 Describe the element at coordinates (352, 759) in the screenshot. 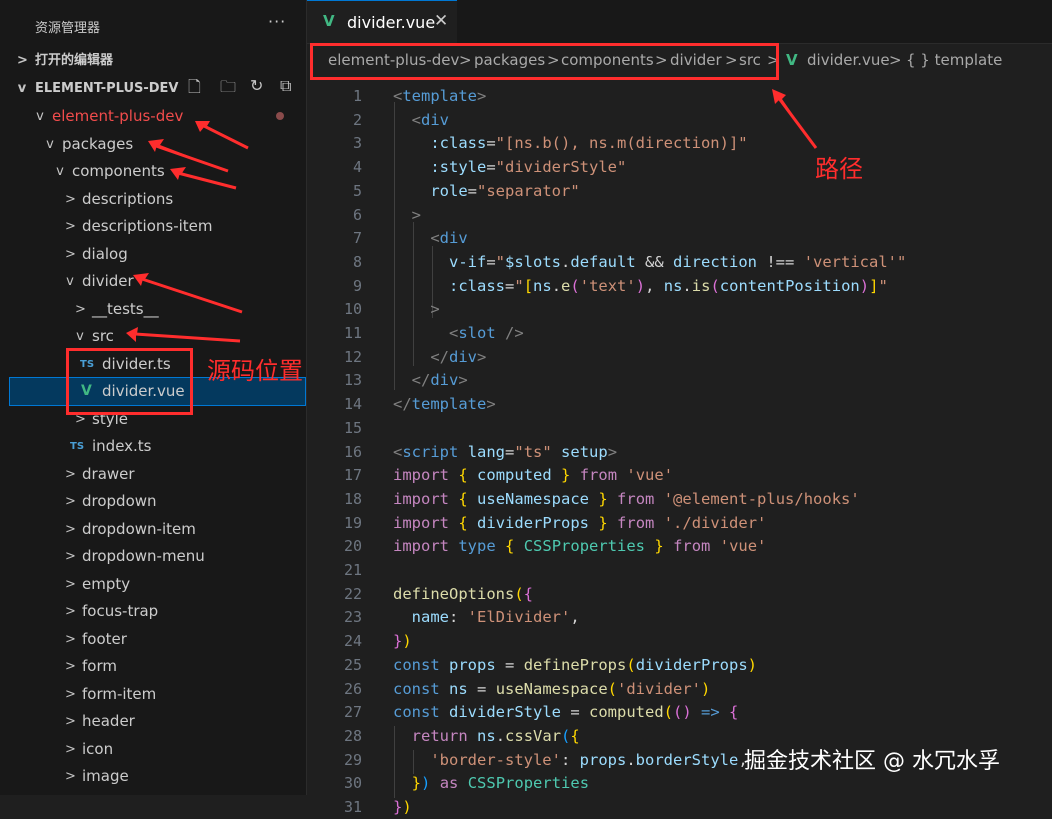

I see `line-number: 29` at that location.